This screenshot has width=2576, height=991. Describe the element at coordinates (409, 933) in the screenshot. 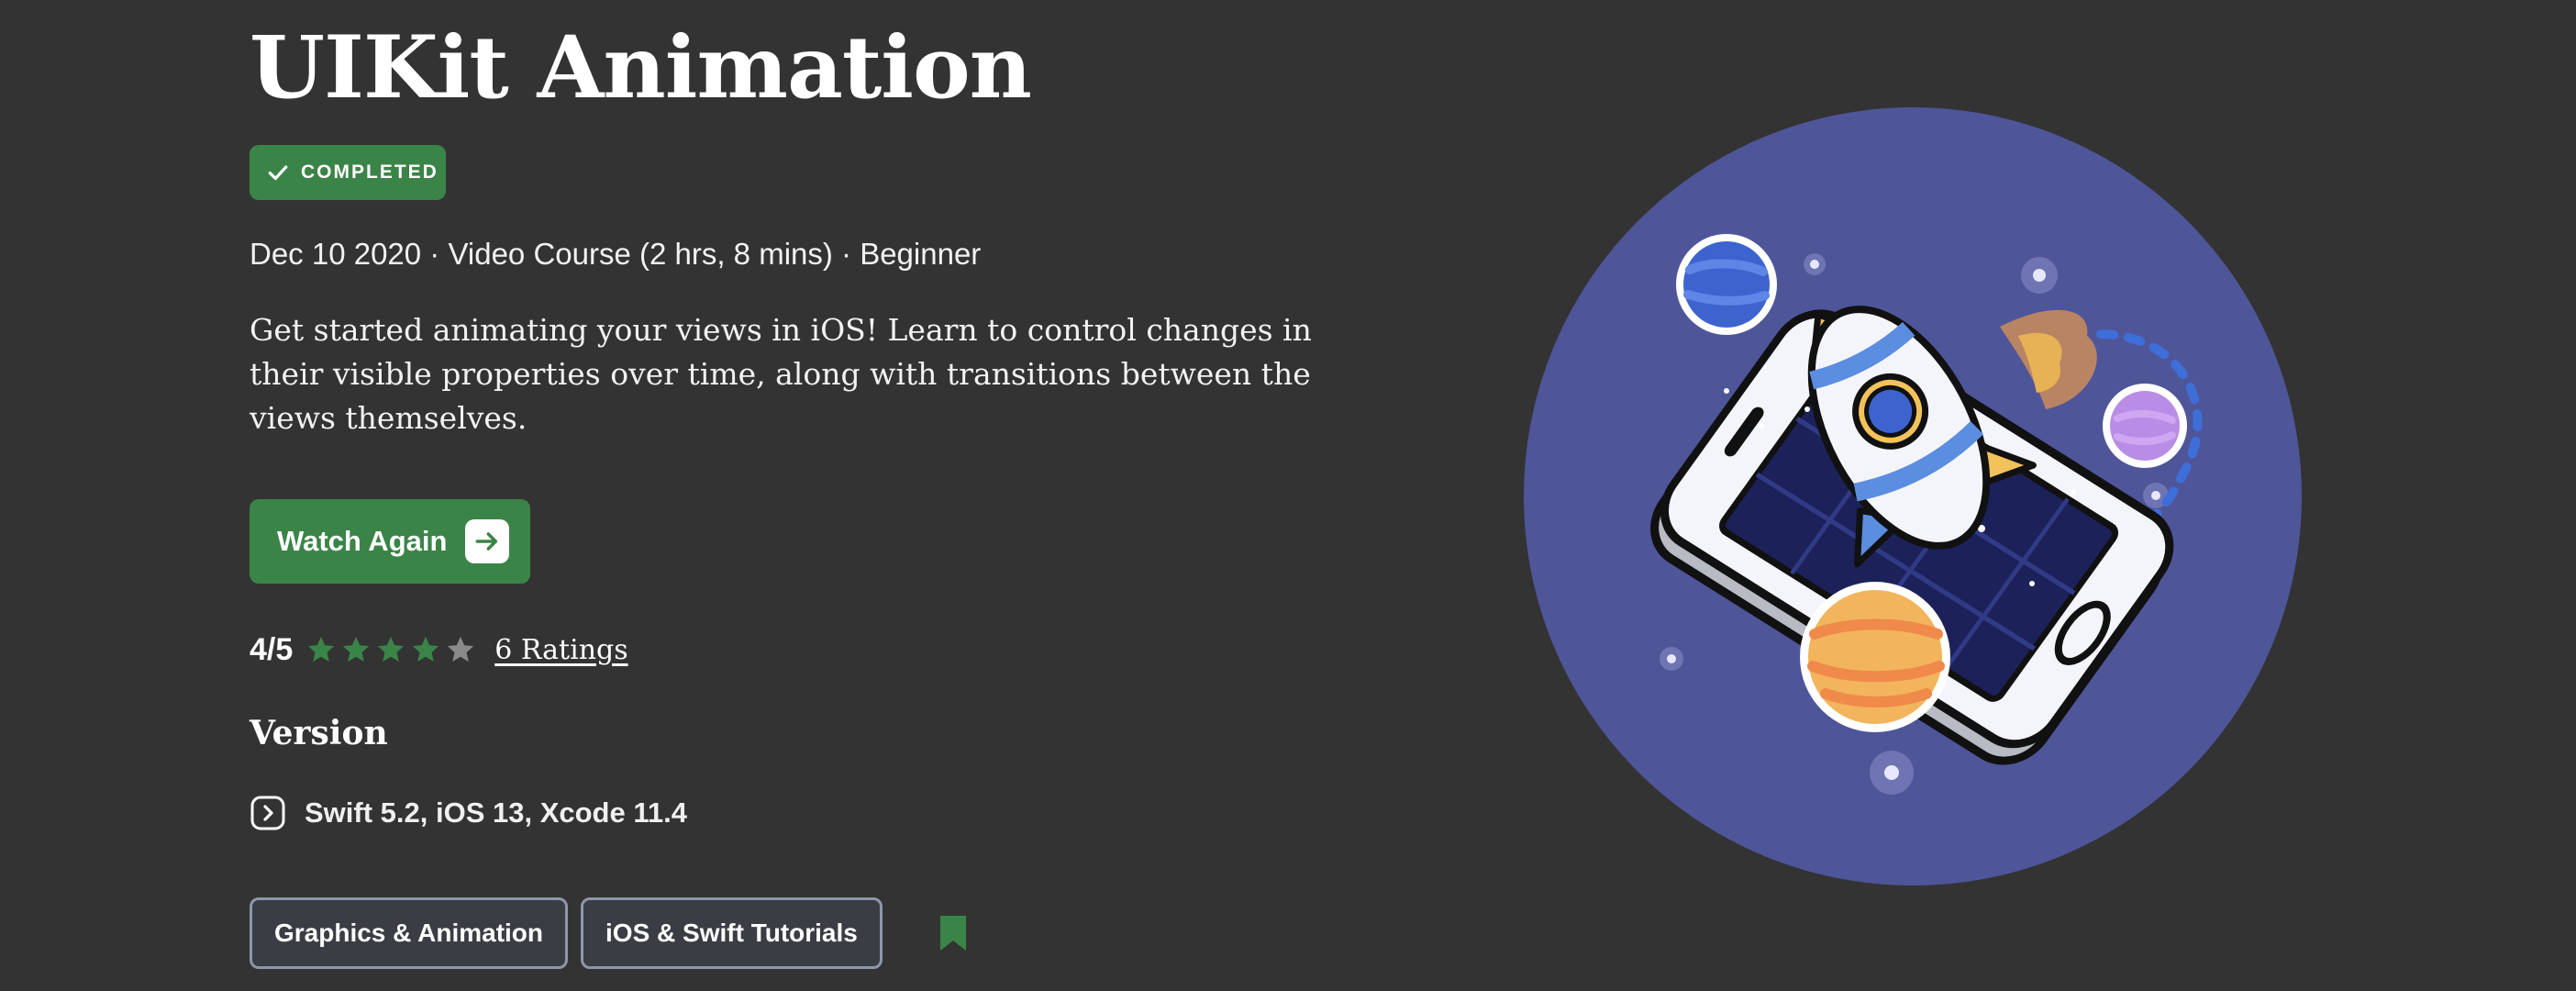

I see `tag-graphics-animation: Graphics & Animation` at that location.